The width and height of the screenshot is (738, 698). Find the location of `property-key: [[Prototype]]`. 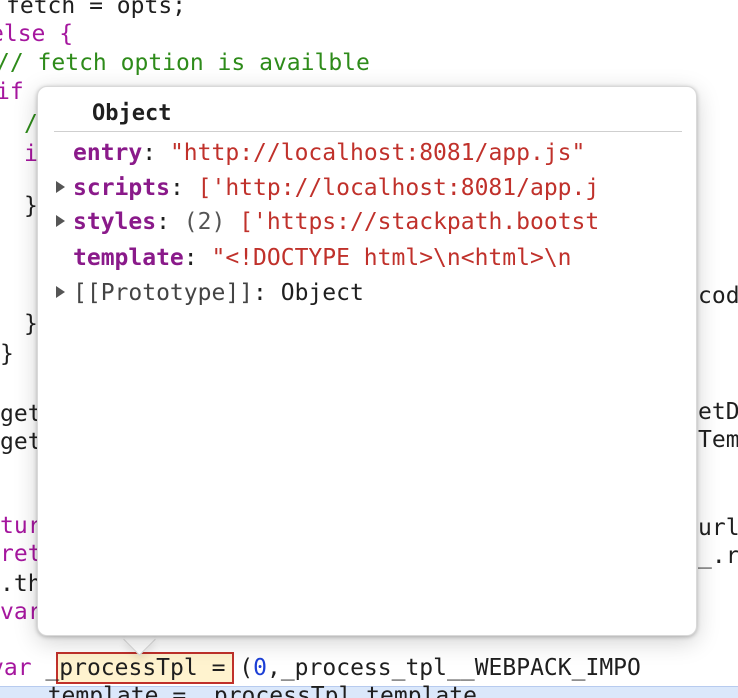

property-key: [[Prototype]] is located at coordinates (163, 293).